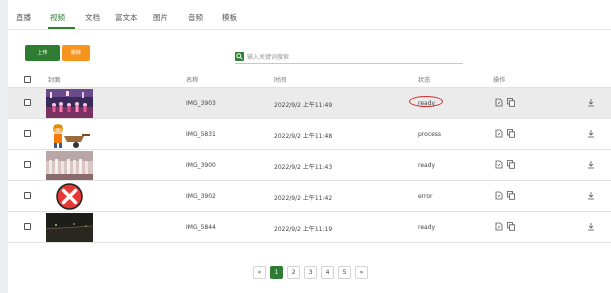  What do you see at coordinates (76, 53) in the screenshot?
I see `delete-button: 删除` at bounding box center [76, 53].